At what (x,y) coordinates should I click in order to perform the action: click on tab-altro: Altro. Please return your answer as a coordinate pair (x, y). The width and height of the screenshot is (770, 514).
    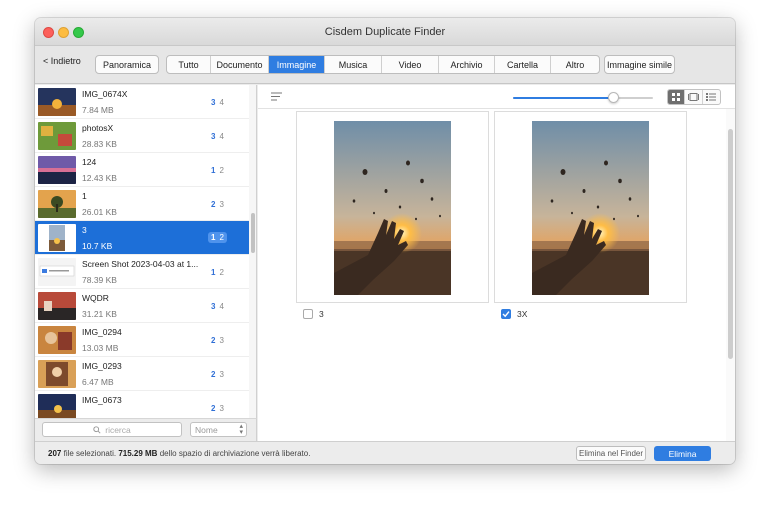
    Looking at the image, I should click on (575, 64).